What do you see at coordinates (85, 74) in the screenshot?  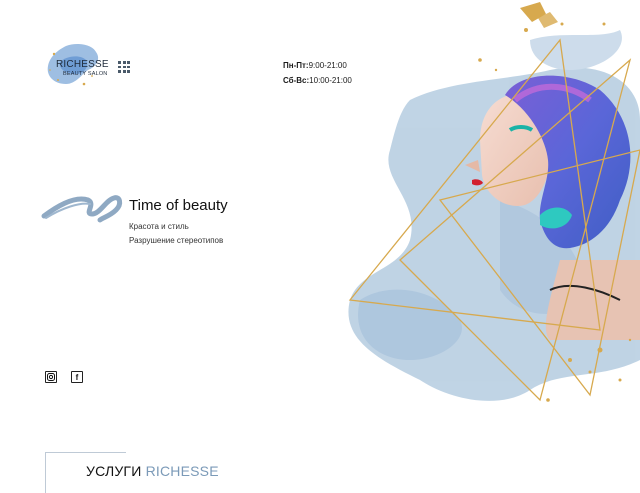 I see `logo-subtitle: BEAUTY SALON` at bounding box center [85, 74].